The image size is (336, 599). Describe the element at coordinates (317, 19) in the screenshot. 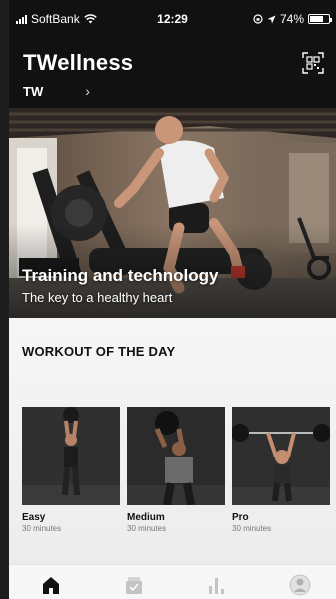

I see `battery-level` at that location.